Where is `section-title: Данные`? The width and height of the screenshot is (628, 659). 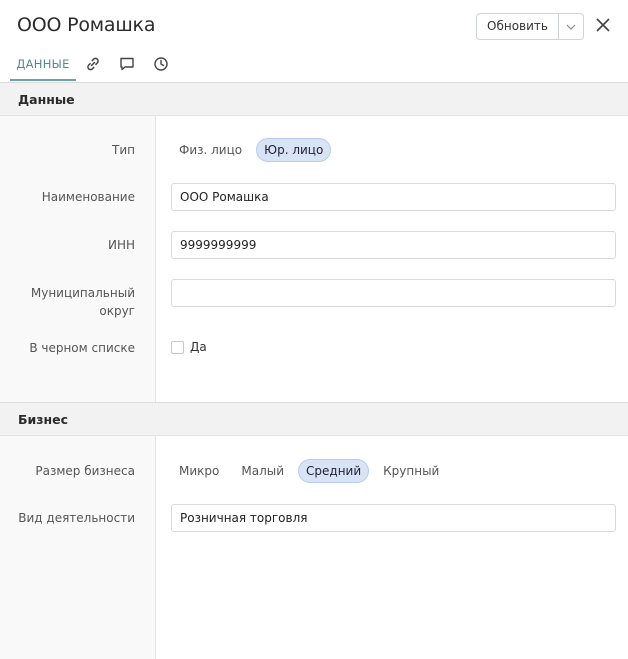
section-title: Данные is located at coordinates (46, 99).